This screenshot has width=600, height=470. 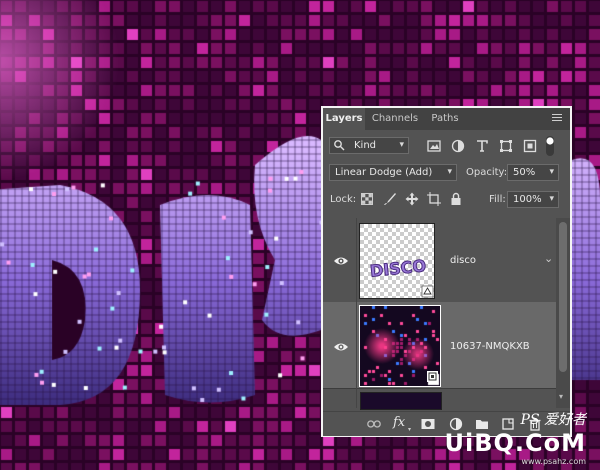 What do you see at coordinates (401, 401) in the screenshot?
I see `layer-thumbnail-partial` at bounding box center [401, 401].